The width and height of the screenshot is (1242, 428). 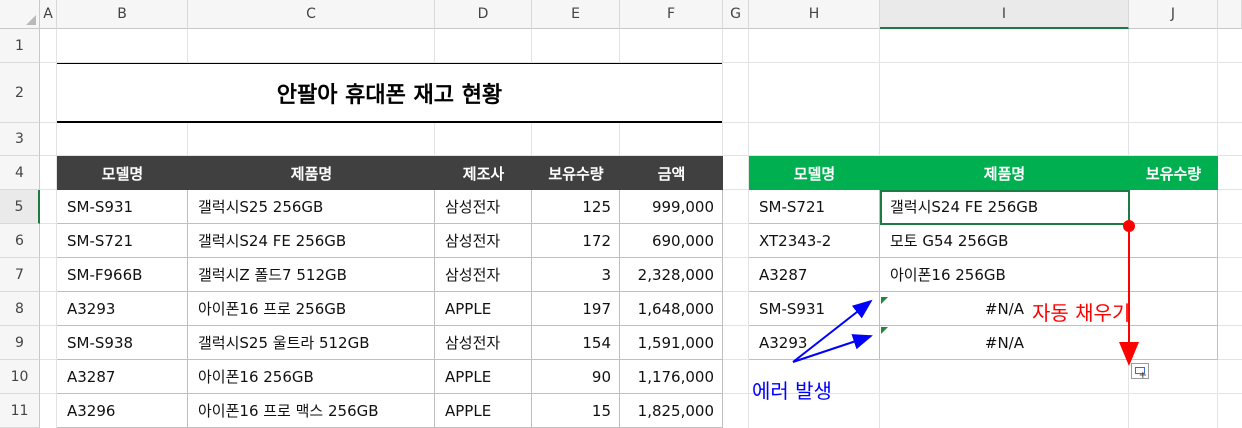 What do you see at coordinates (965, 293) in the screenshot?
I see `annotation-arrows` at bounding box center [965, 293].